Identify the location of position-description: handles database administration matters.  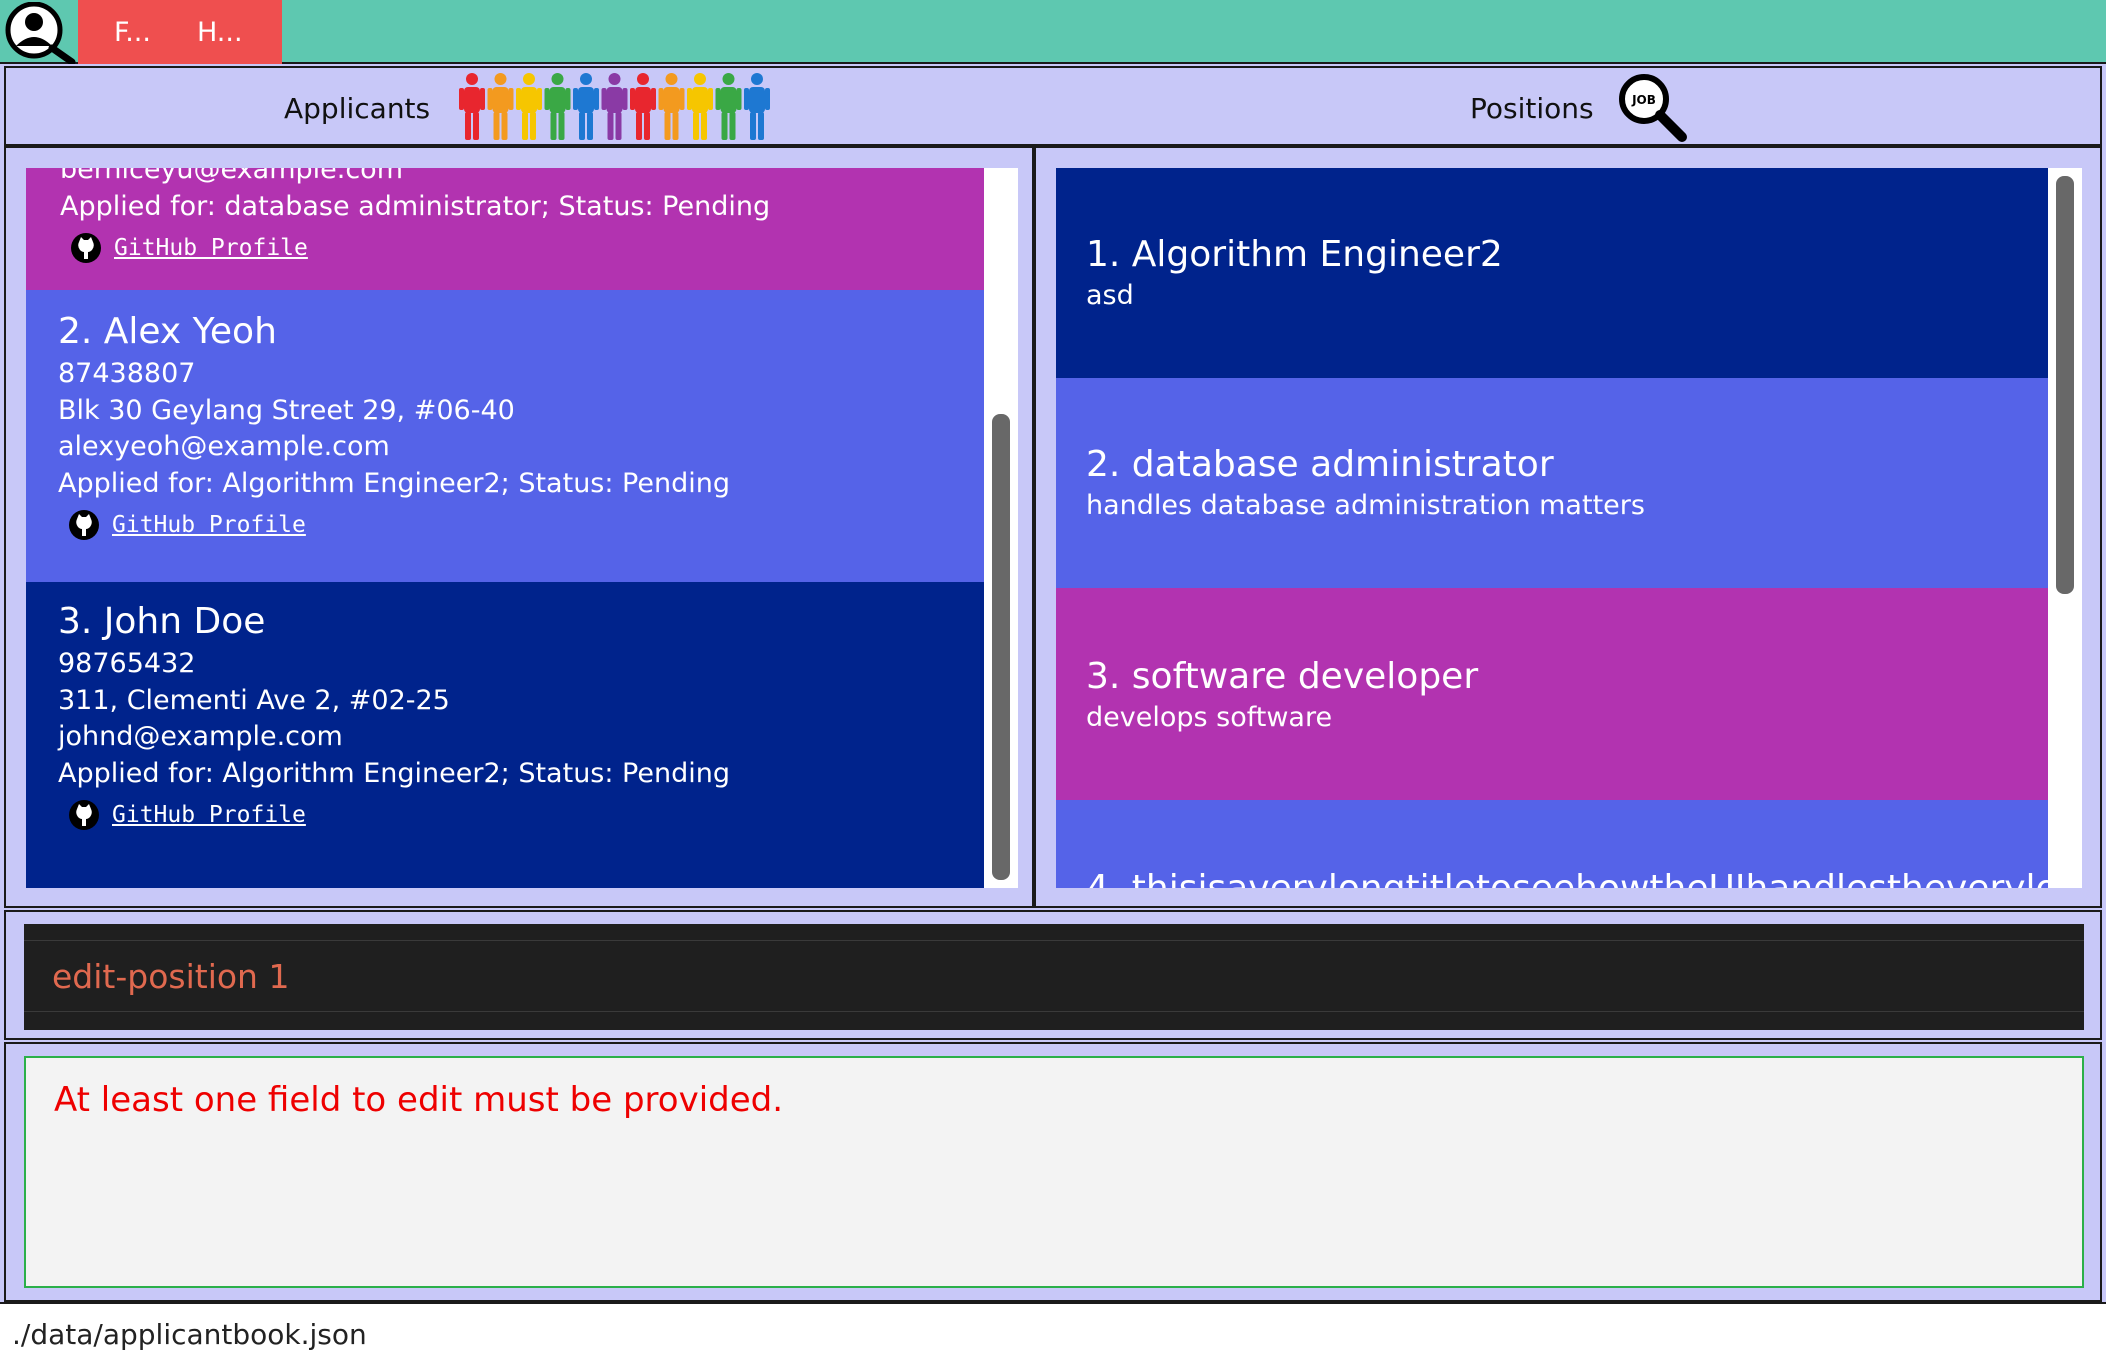
(1365, 505).